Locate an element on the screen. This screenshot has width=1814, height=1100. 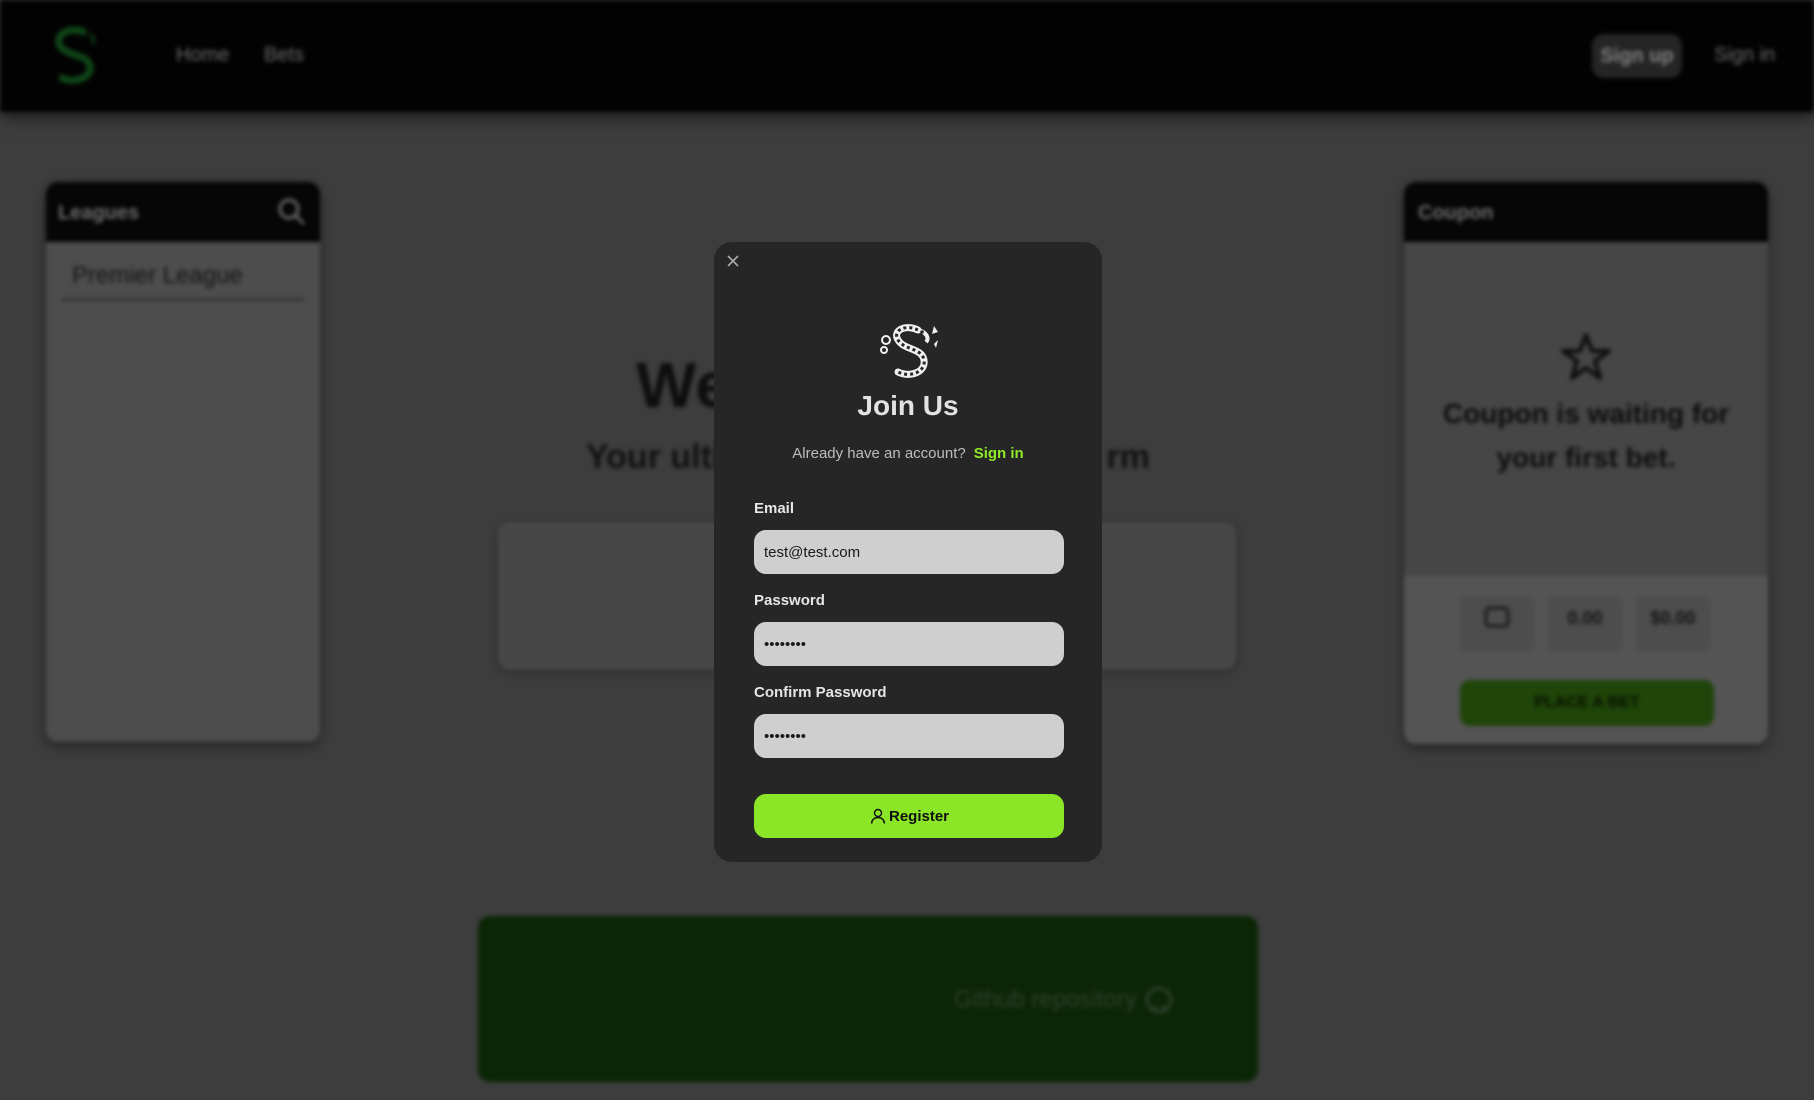
password-label: Password is located at coordinates (789, 600).